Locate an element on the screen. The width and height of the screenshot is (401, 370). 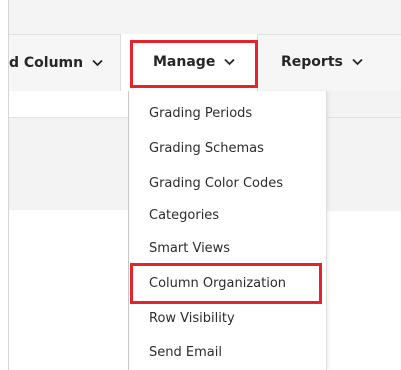
menu-item-send-email: Send Email is located at coordinates (185, 352).